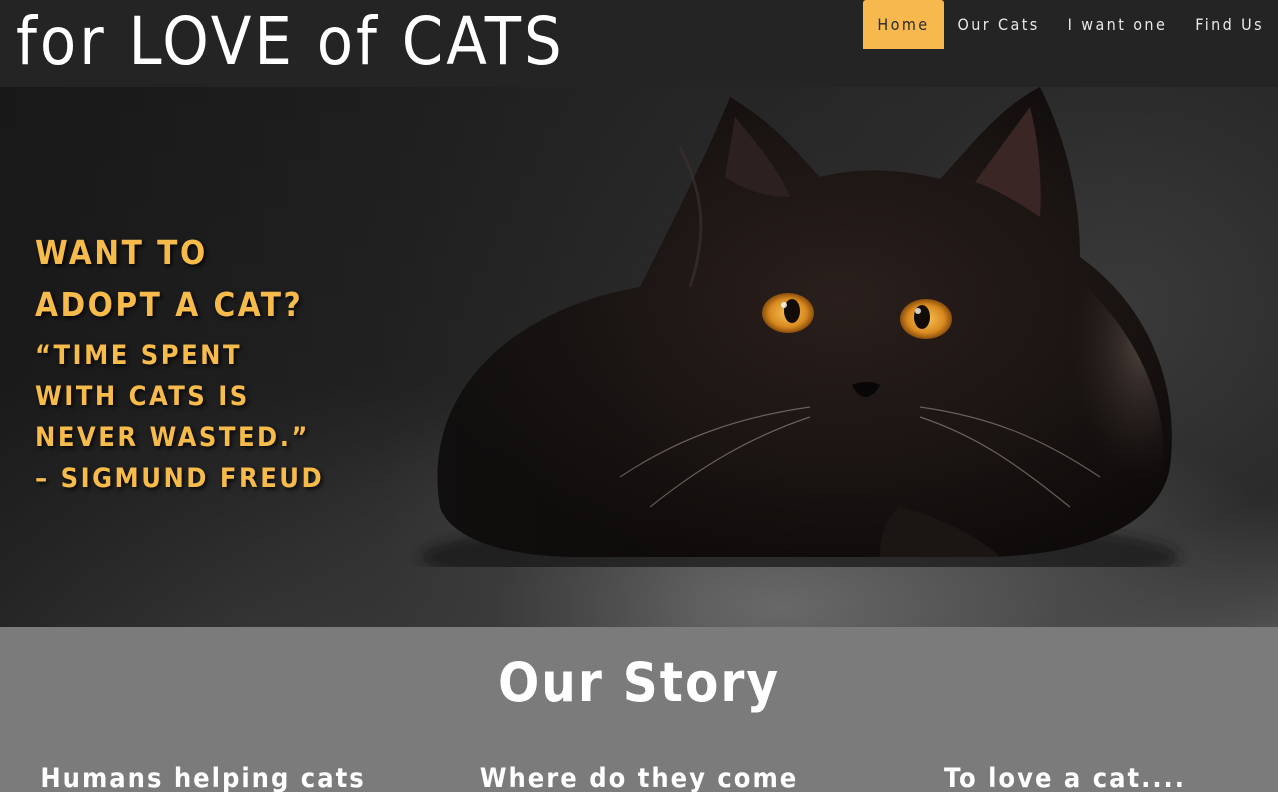 The image size is (1278, 792). Describe the element at coordinates (169, 278) in the screenshot. I see `hero-title: Want to adopt a cat?` at that location.